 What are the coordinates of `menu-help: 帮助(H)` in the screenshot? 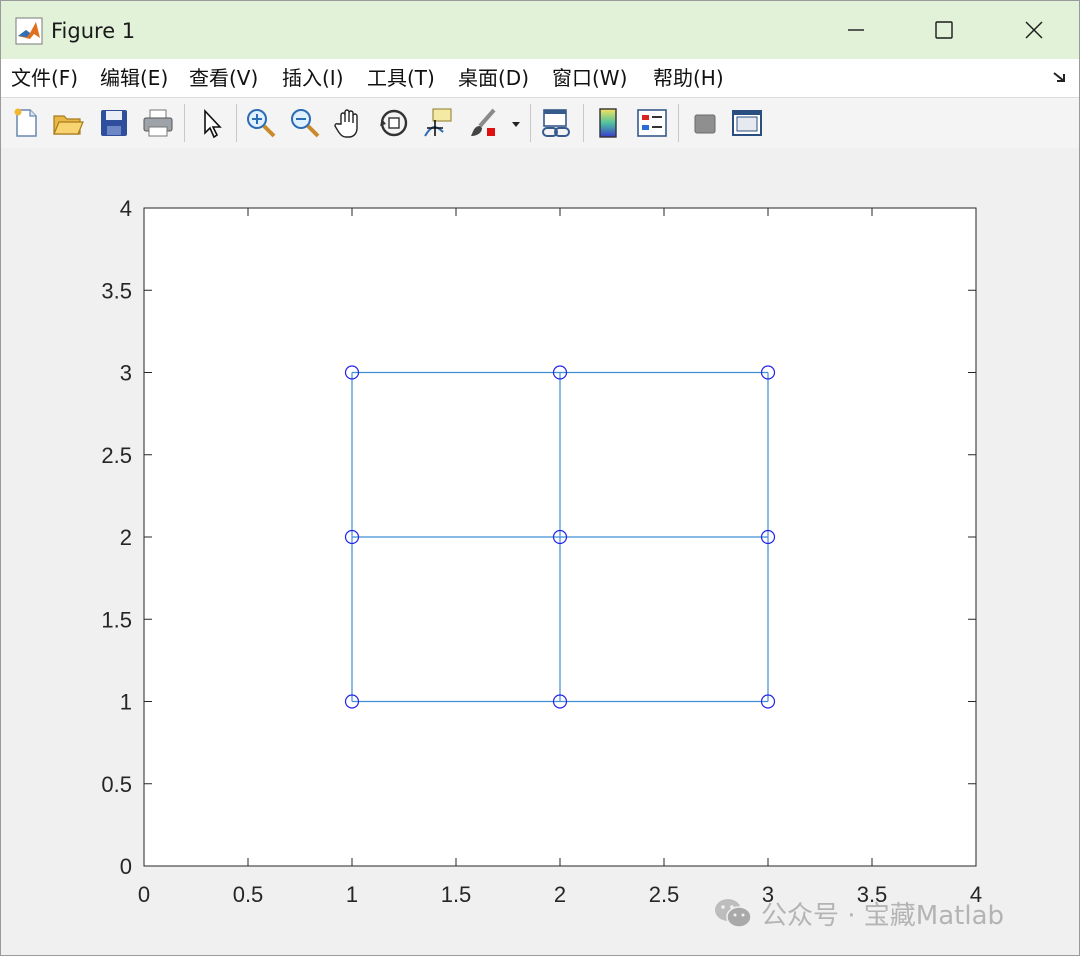 It's located at (688, 78).